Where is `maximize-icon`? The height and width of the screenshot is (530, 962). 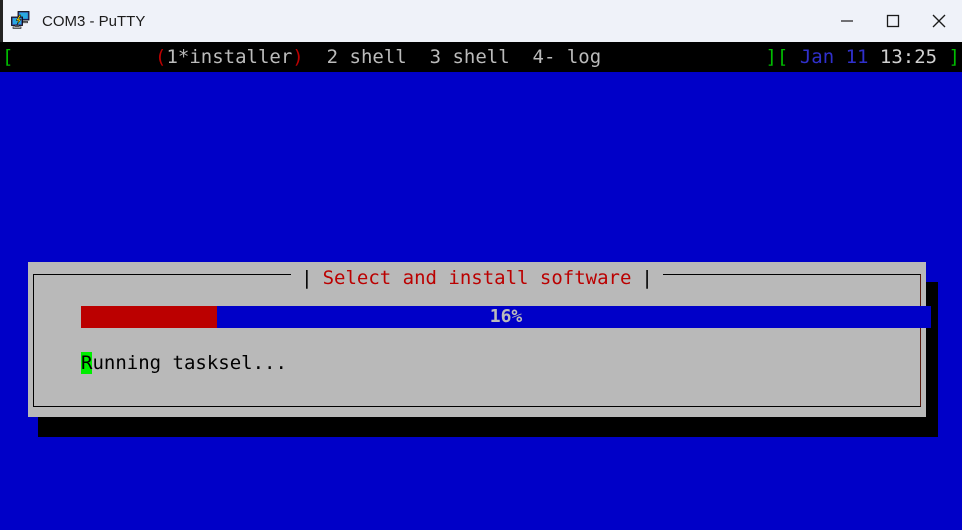 maximize-icon is located at coordinates (893, 21).